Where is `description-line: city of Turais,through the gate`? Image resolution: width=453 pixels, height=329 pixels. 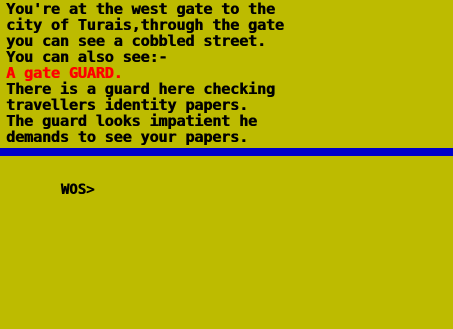 description-line: city of Turais,through the gate is located at coordinates (145, 25).